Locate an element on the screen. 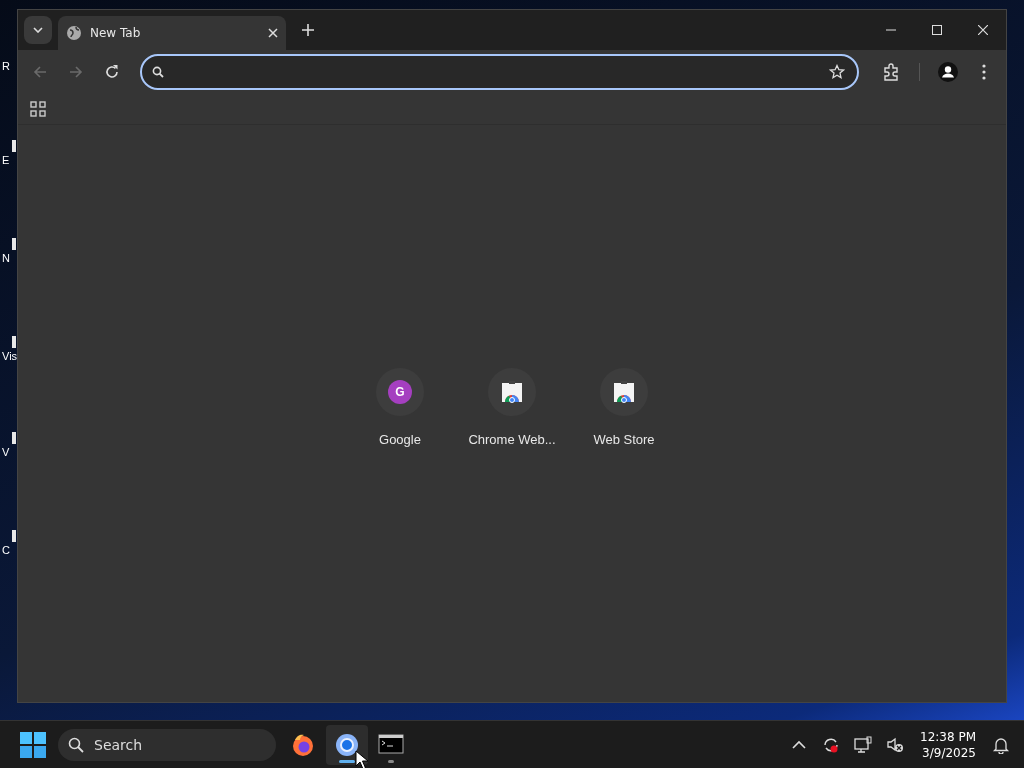 The image size is (1024, 768). maximize-icon is located at coordinates (937, 30).